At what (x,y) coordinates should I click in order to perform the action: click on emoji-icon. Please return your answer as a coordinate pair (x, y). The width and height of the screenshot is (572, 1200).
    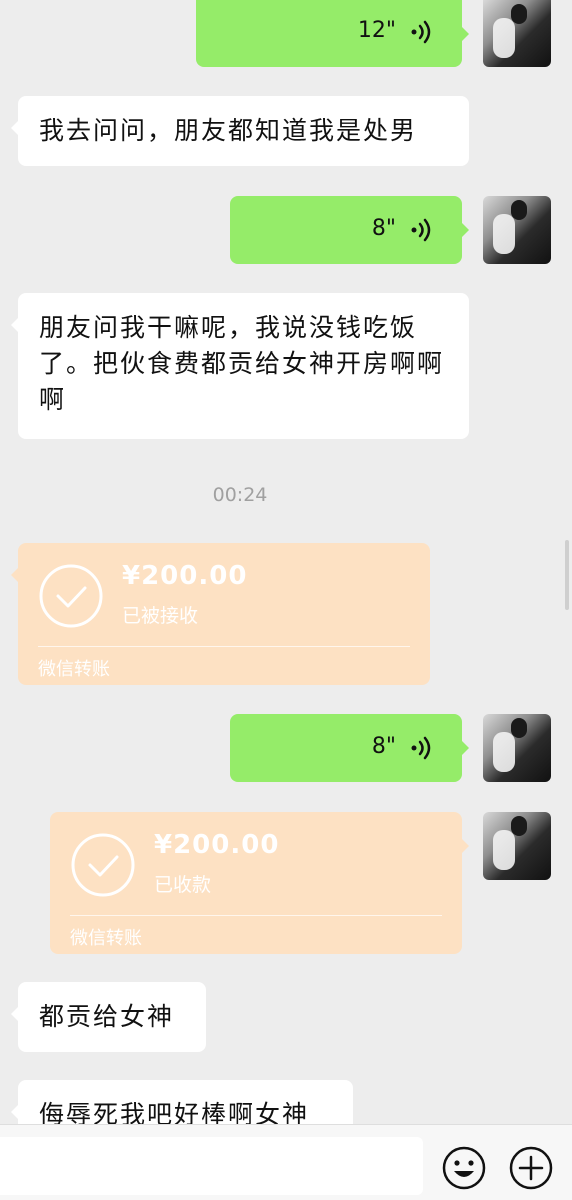
    Looking at the image, I should click on (464, 1168).